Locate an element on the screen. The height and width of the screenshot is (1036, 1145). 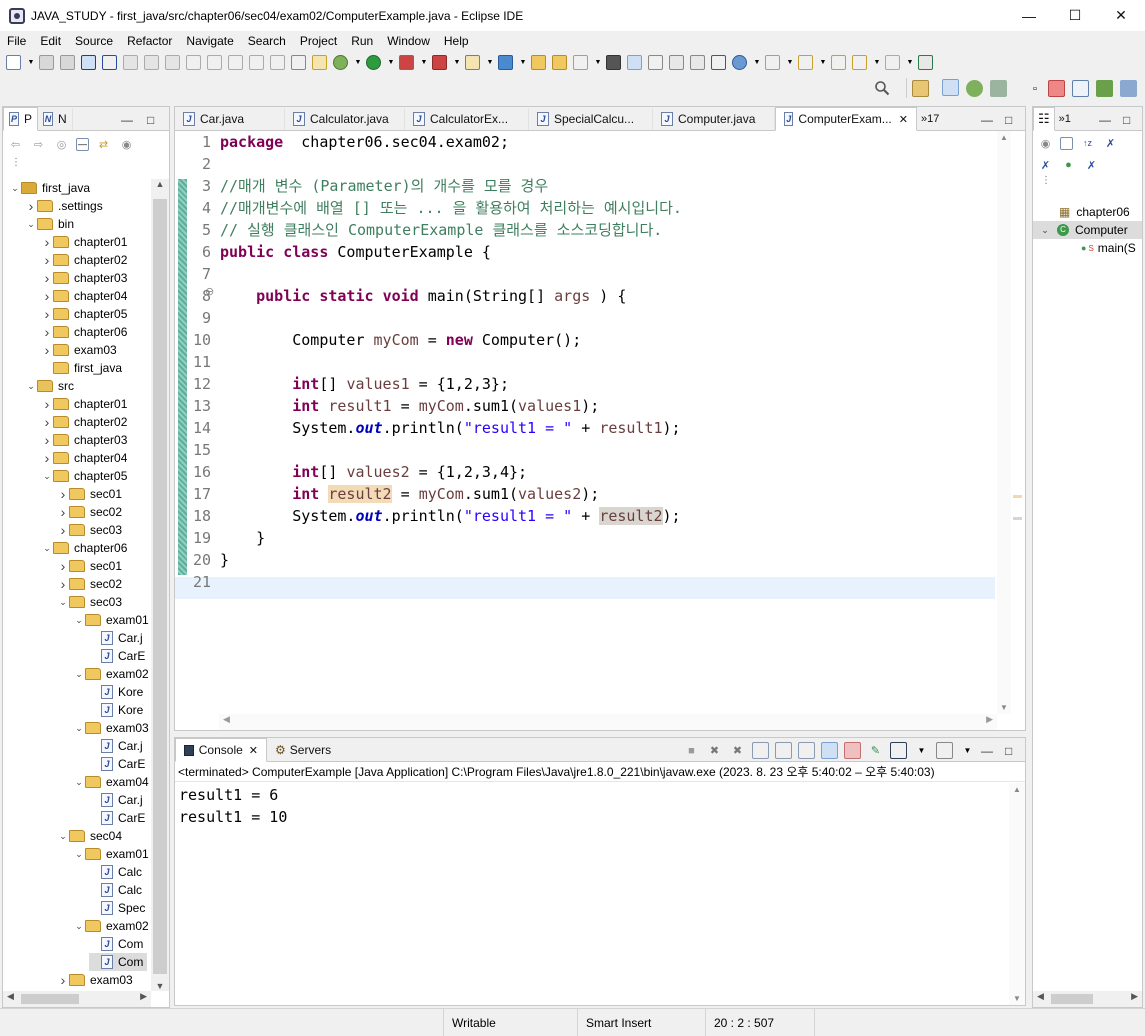
tree-item: ⌄ first_java is located at coordinates (49, 188).